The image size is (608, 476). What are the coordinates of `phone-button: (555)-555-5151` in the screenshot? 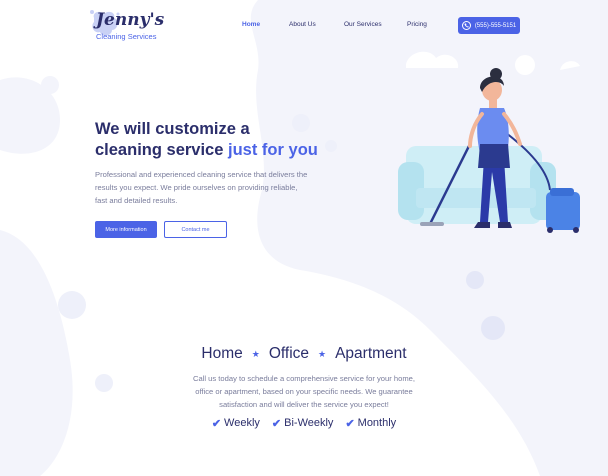 It's located at (489, 25).